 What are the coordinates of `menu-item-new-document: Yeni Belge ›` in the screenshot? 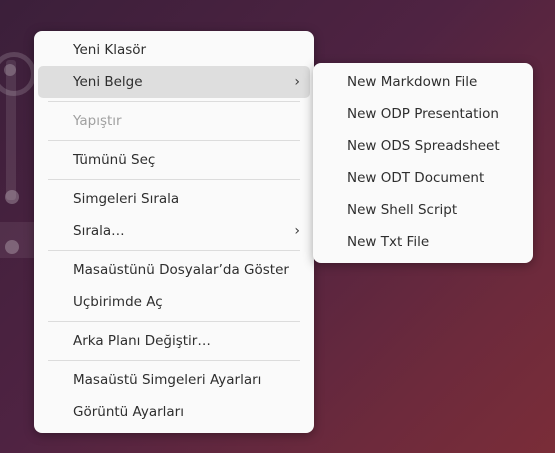 It's located at (174, 82).